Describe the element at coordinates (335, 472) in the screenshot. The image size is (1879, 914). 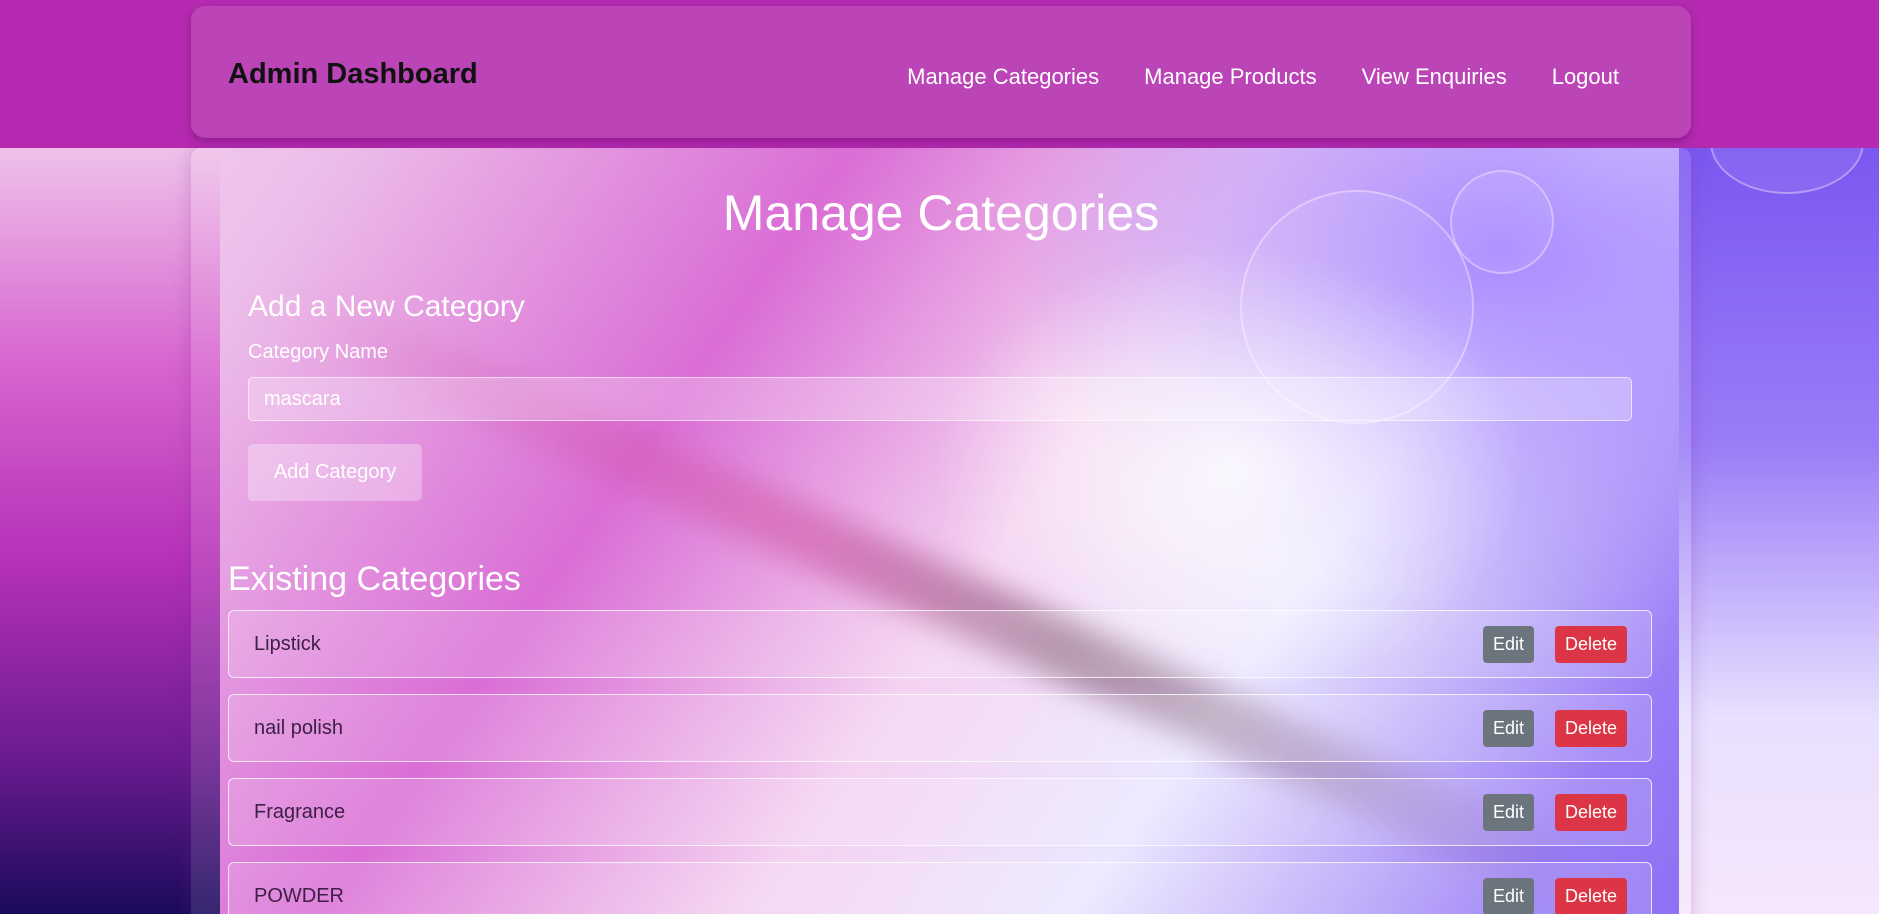
I see `add-category-button: Add Category` at that location.